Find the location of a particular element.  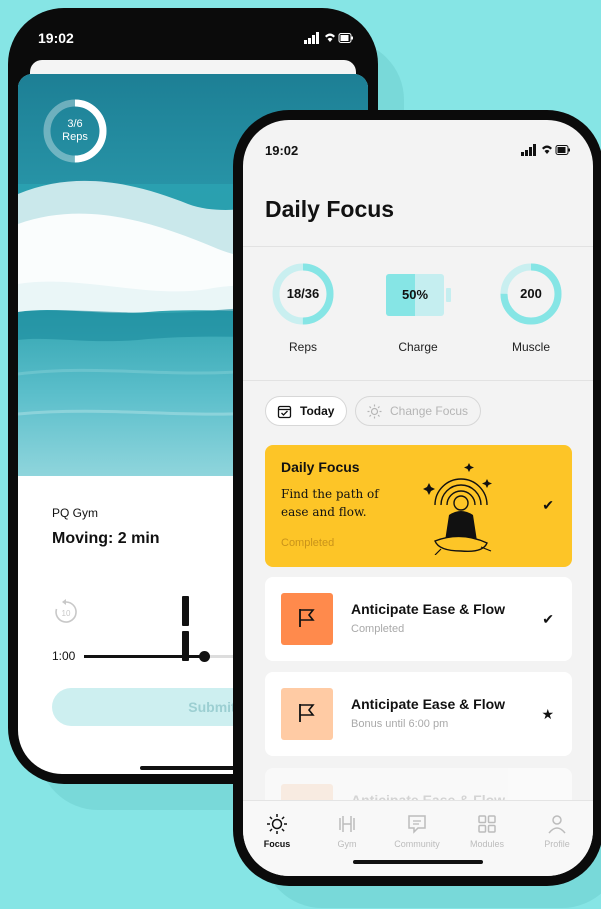

elapsed-time: 1:00 is located at coordinates (64, 656).